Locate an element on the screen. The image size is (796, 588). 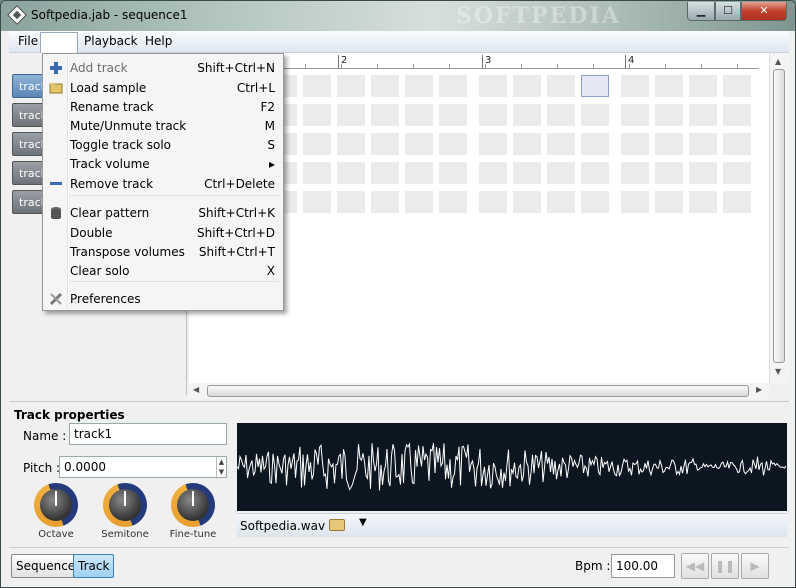
menu-item-clear-pattern: Clear pattern Shift+Ctrl+K is located at coordinates (163, 213).